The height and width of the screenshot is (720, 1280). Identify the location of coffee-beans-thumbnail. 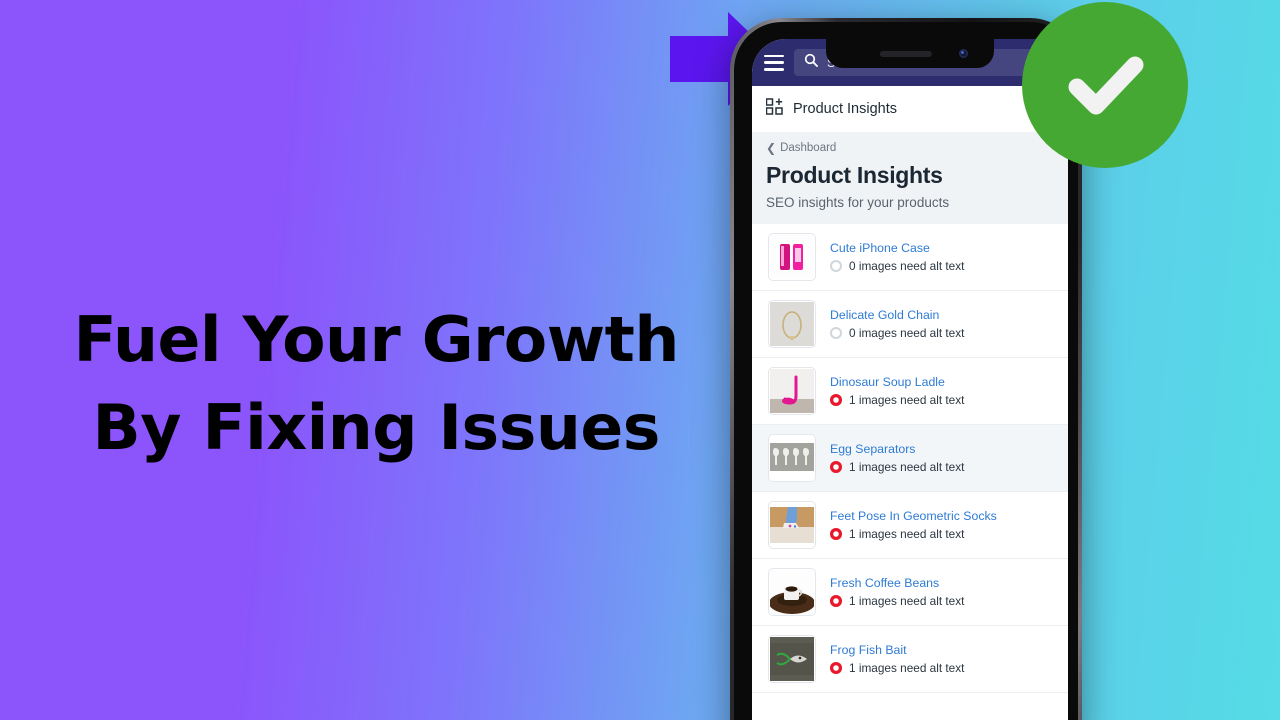
(792, 592).